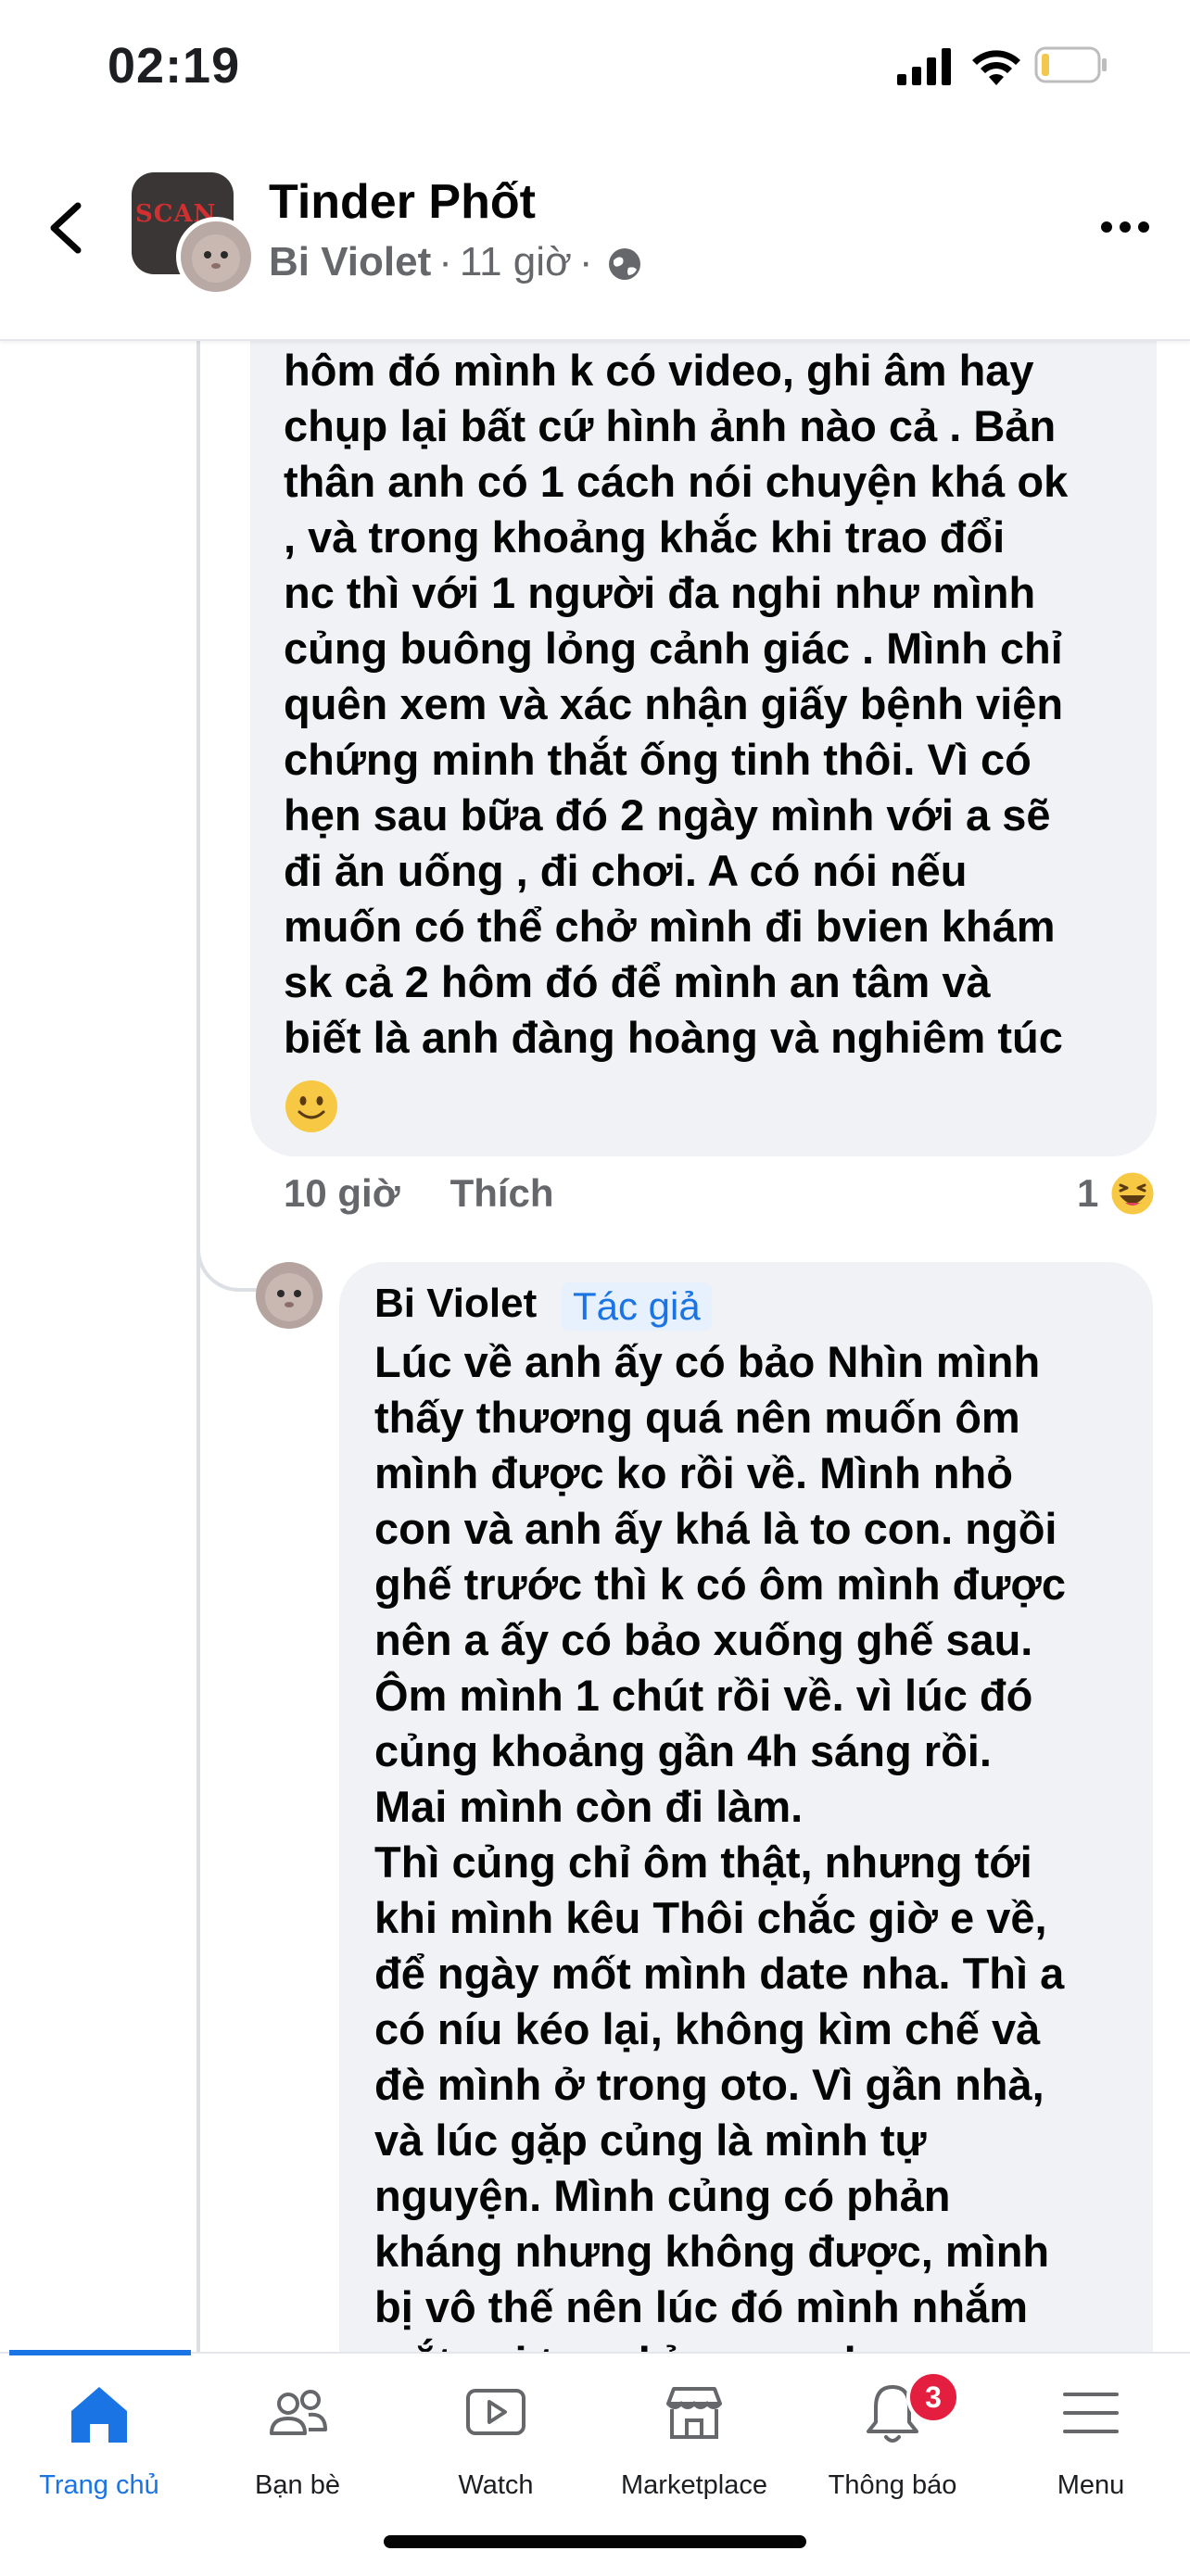 Image resolution: width=1190 pixels, height=2576 pixels. Describe the element at coordinates (694, 2413) in the screenshot. I see `marketplace-icon` at that location.